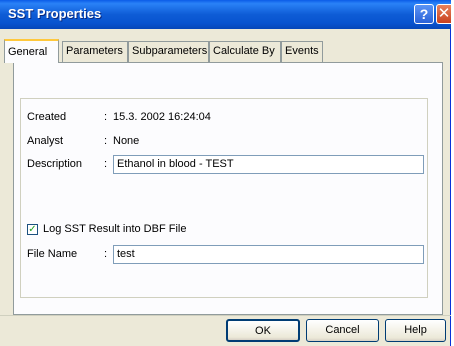 This screenshot has width=454, height=346. What do you see at coordinates (263, 330) in the screenshot?
I see `ok-button: OK` at bounding box center [263, 330].